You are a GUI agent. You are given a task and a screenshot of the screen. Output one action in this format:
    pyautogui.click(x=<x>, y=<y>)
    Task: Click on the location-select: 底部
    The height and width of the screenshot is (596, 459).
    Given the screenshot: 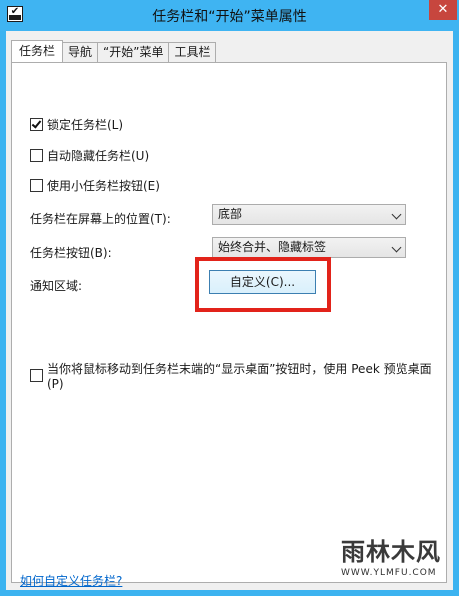 What is the action you would take?
    pyautogui.click(x=309, y=214)
    